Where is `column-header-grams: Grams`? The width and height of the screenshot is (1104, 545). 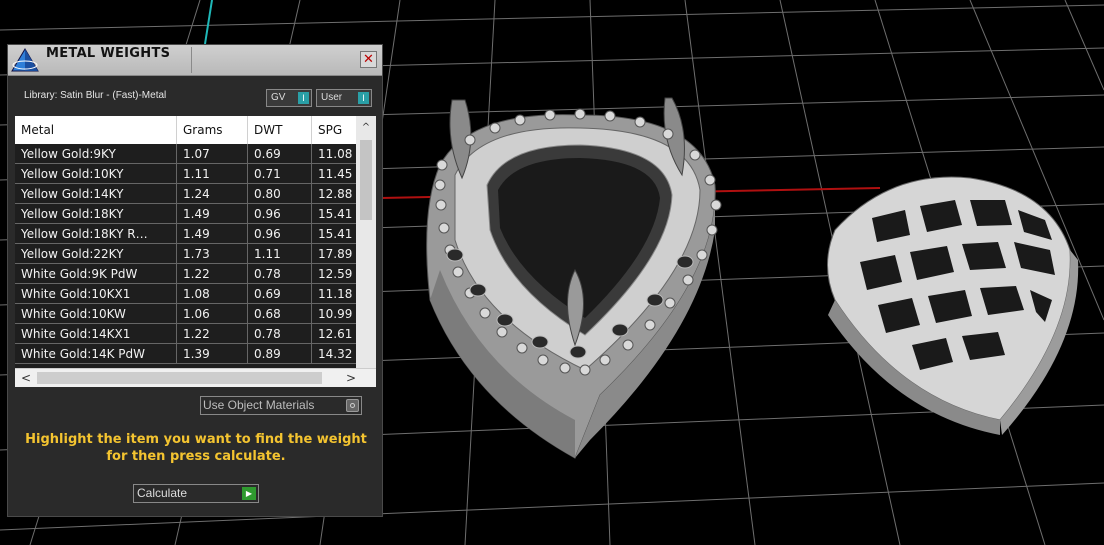
column-header-grams: Grams is located at coordinates (212, 130).